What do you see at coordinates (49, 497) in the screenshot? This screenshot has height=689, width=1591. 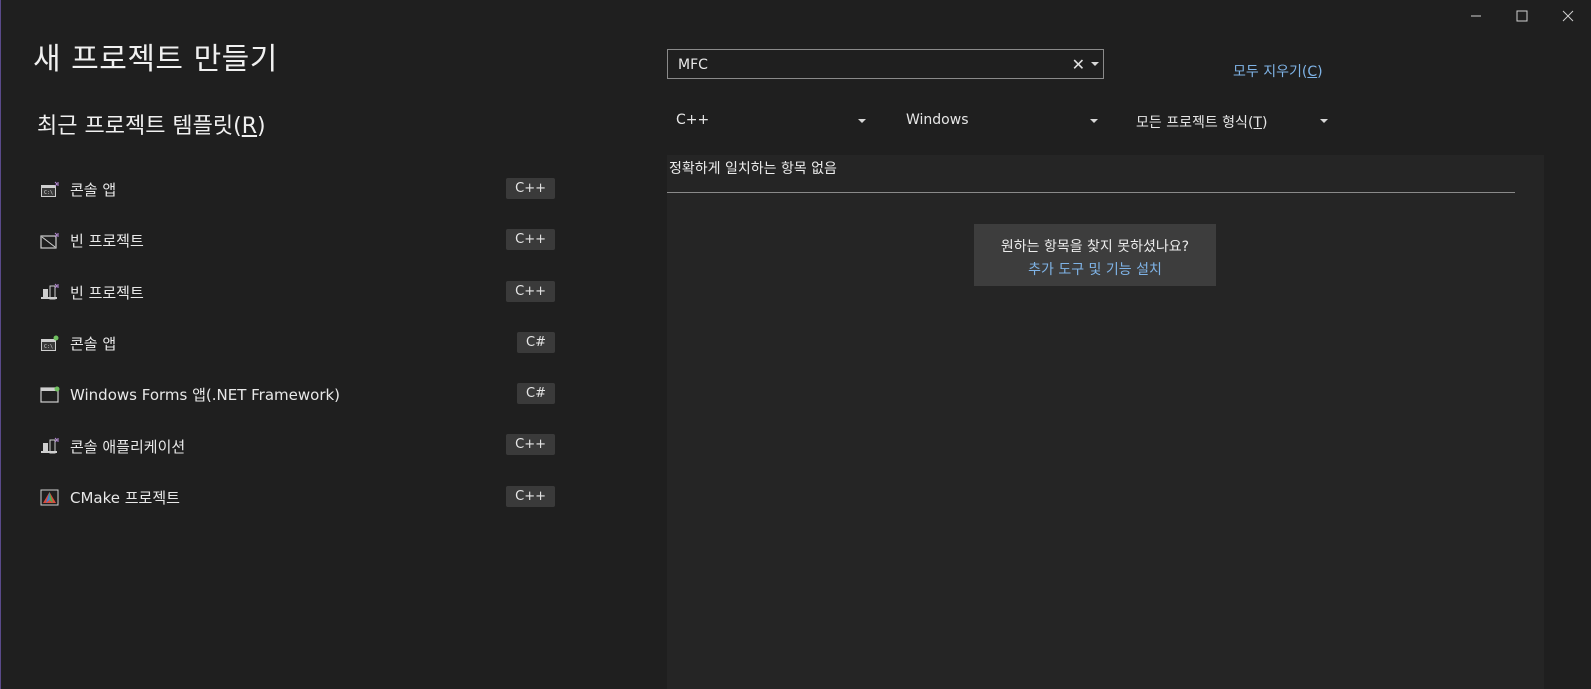 I see `cmake-icon` at bounding box center [49, 497].